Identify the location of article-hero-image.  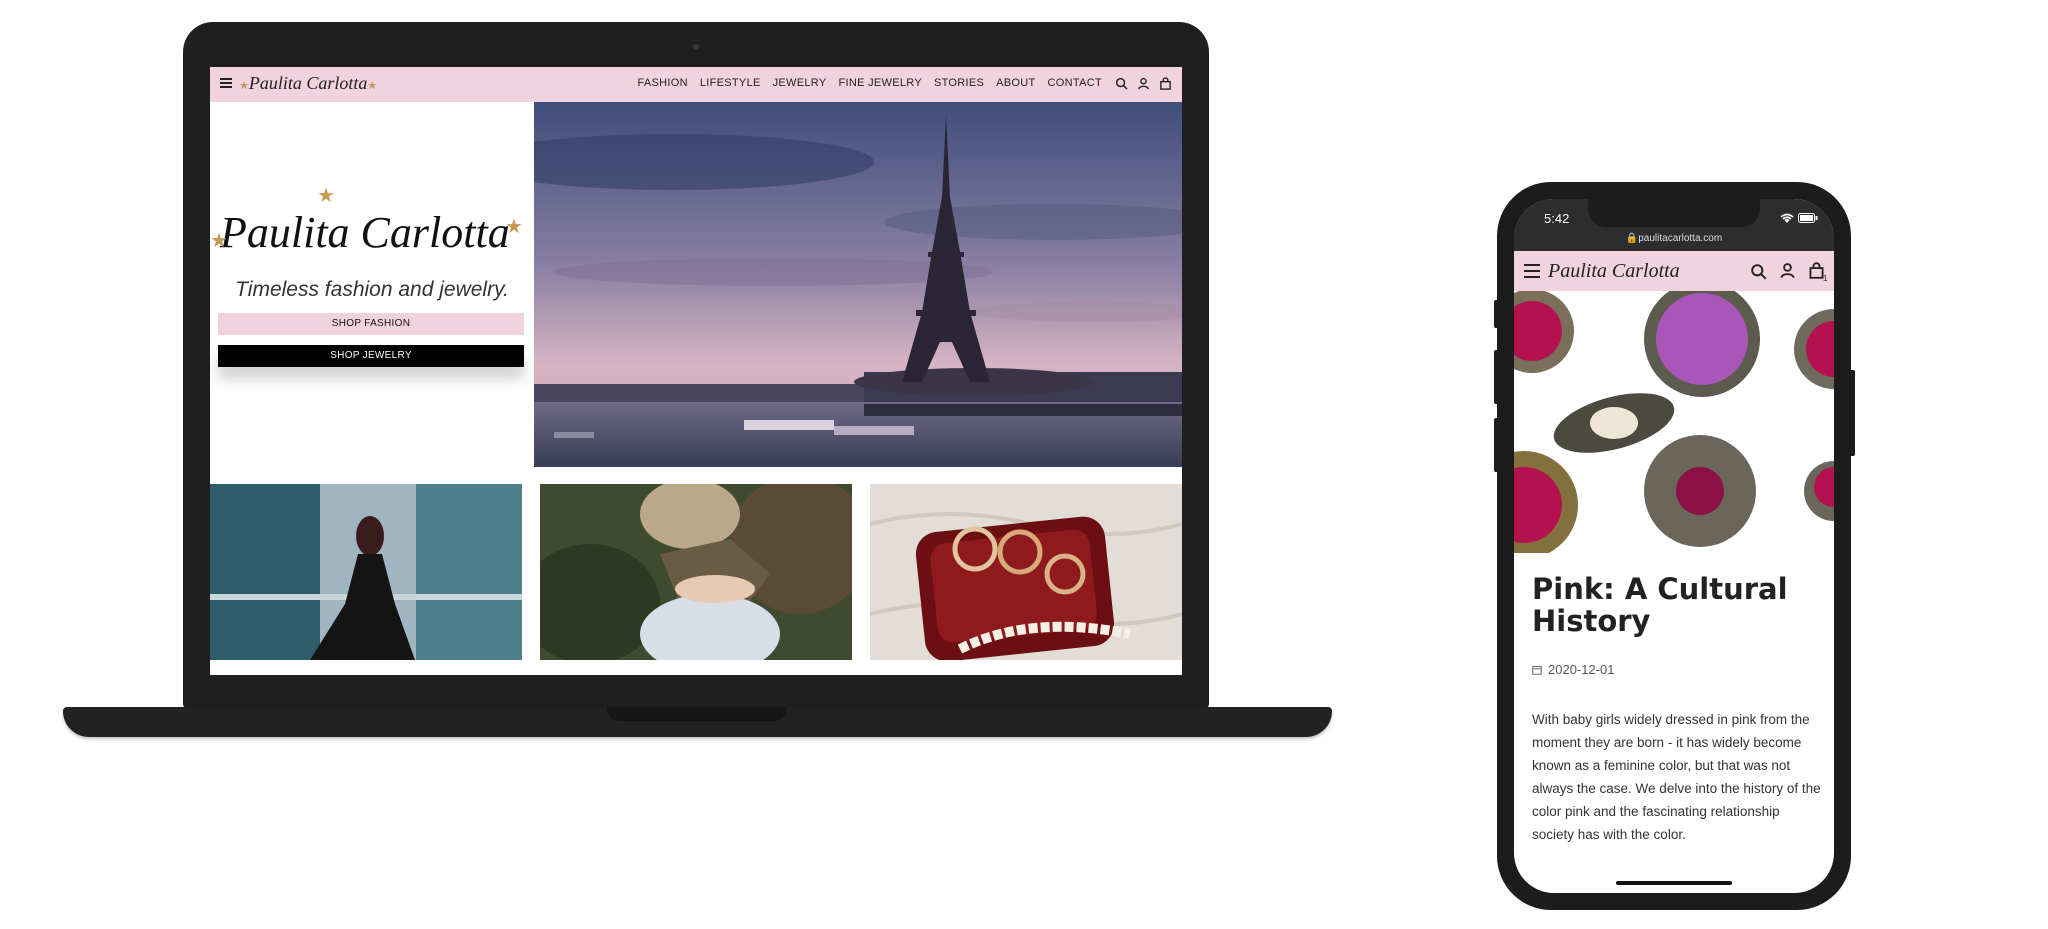
(1674, 422).